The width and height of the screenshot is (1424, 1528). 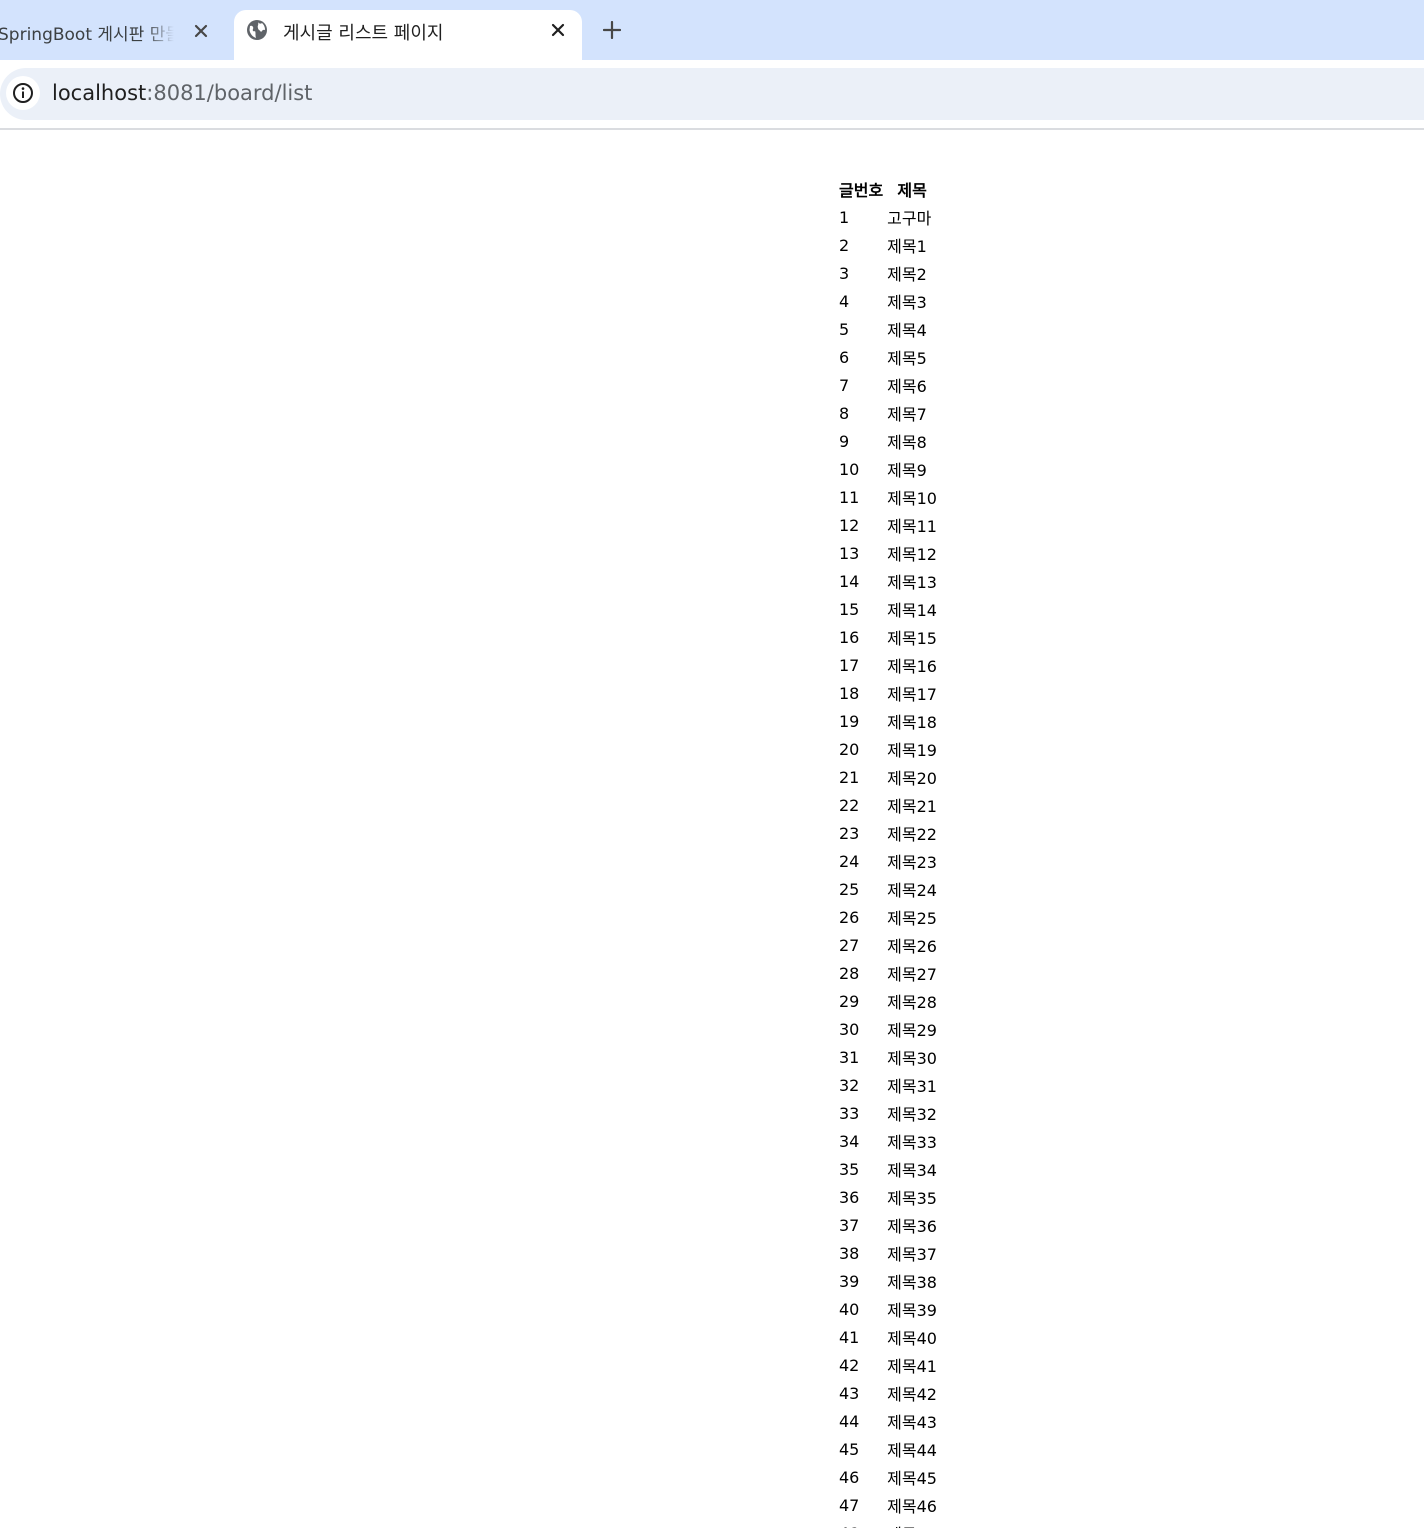 I want to click on post-title: 제목25, so click(x=912, y=918).